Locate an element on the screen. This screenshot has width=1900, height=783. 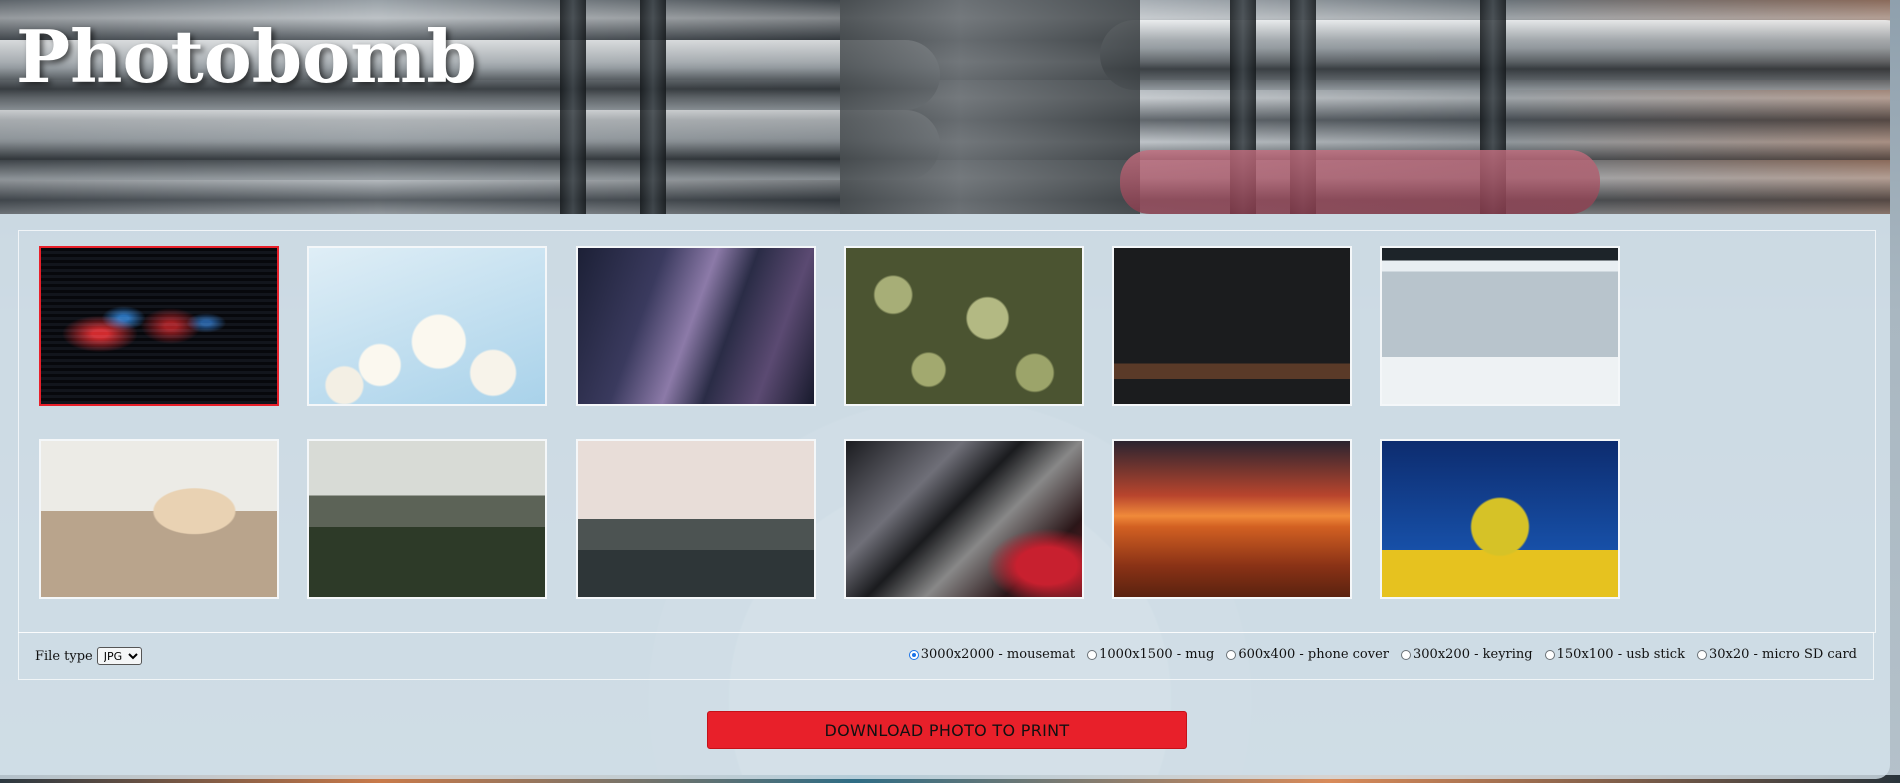
photo-thumbnail-red-chrome-abstract is located at coordinates (964, 519).